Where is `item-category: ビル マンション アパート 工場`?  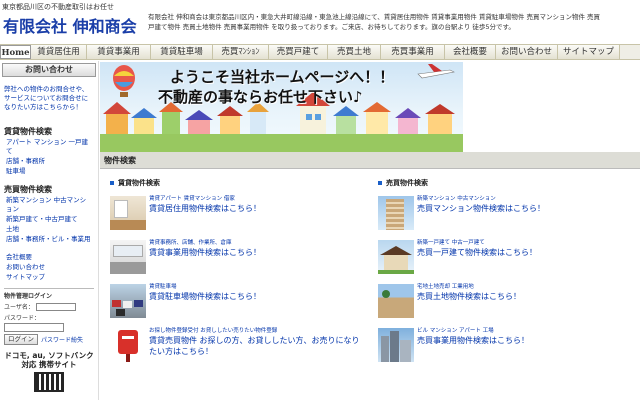 item-category: ビル マンション アパート 工場 is located at coordinates (455, 331).